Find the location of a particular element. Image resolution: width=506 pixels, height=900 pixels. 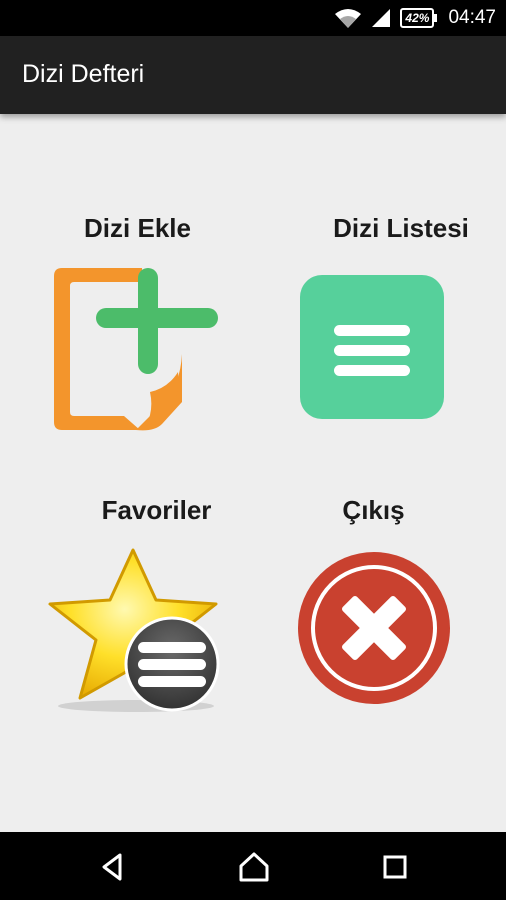

back-icon is located at coordinates (113, 867).